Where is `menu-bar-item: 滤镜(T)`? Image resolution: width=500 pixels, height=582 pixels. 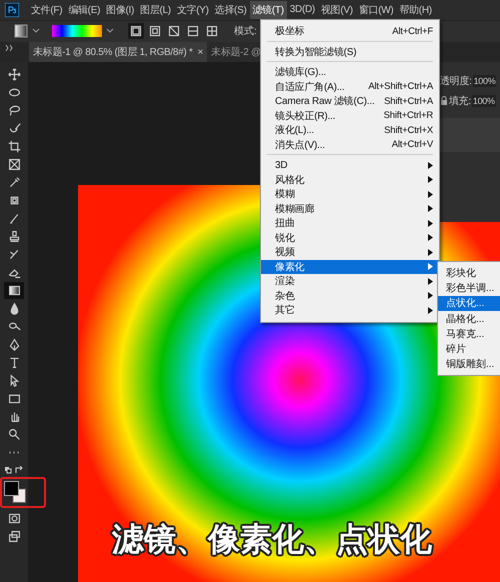
menu-bar-item: 滤镜(T) is located at coordinates (268, 9).